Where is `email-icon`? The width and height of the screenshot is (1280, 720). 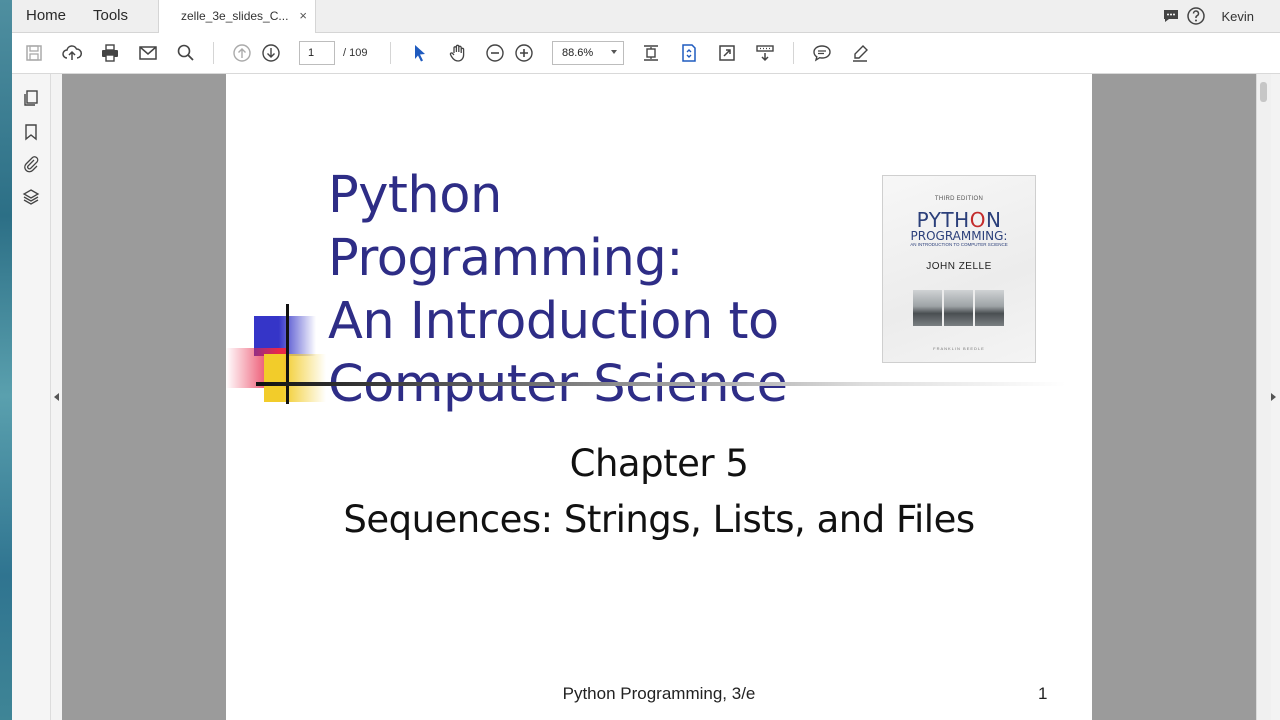
email-icon is located at coordinates (148, 53).